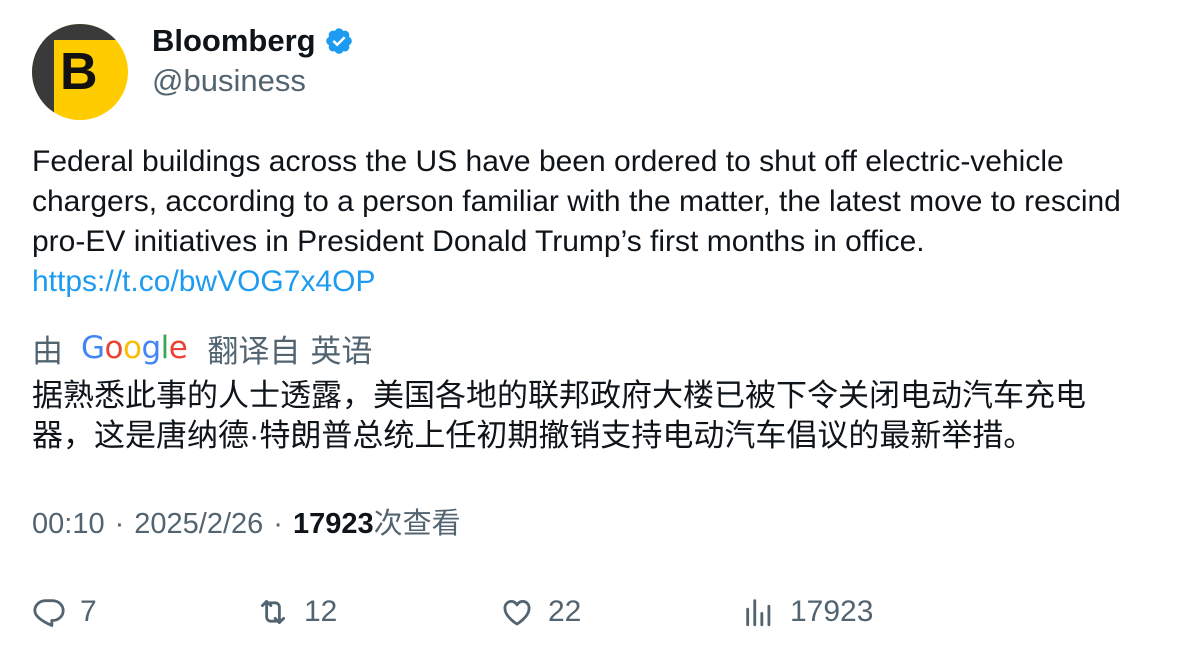  I want to click on reply-icon, so click(49, 613).